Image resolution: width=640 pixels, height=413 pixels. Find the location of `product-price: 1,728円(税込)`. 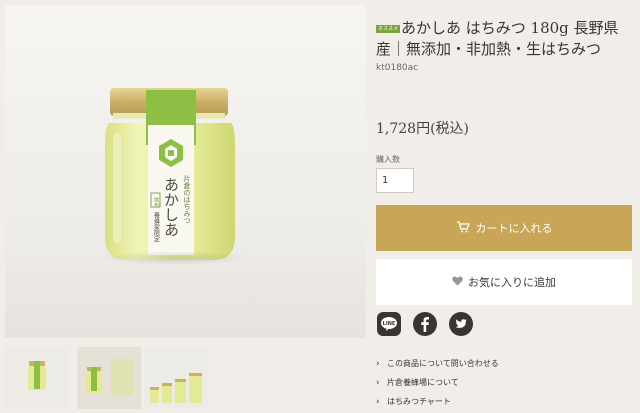

product-price: 1,728円(税込) is located at coordinates (423, 129).